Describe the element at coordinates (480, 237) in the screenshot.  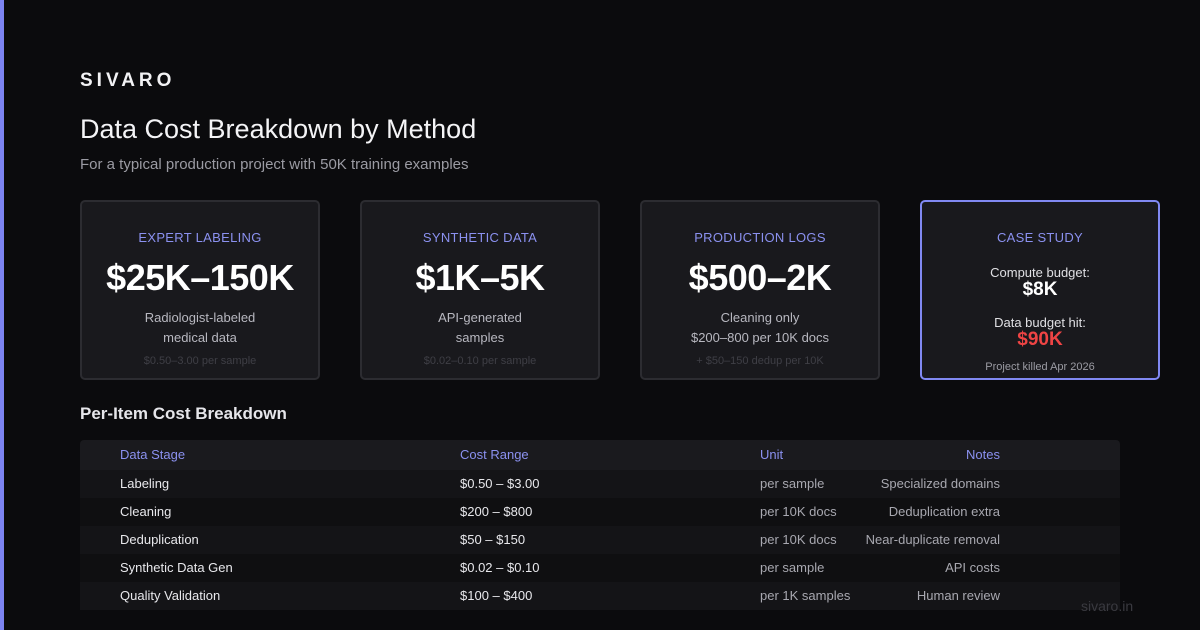
I see `card-label: SYNTHETIC DATA` at that location.